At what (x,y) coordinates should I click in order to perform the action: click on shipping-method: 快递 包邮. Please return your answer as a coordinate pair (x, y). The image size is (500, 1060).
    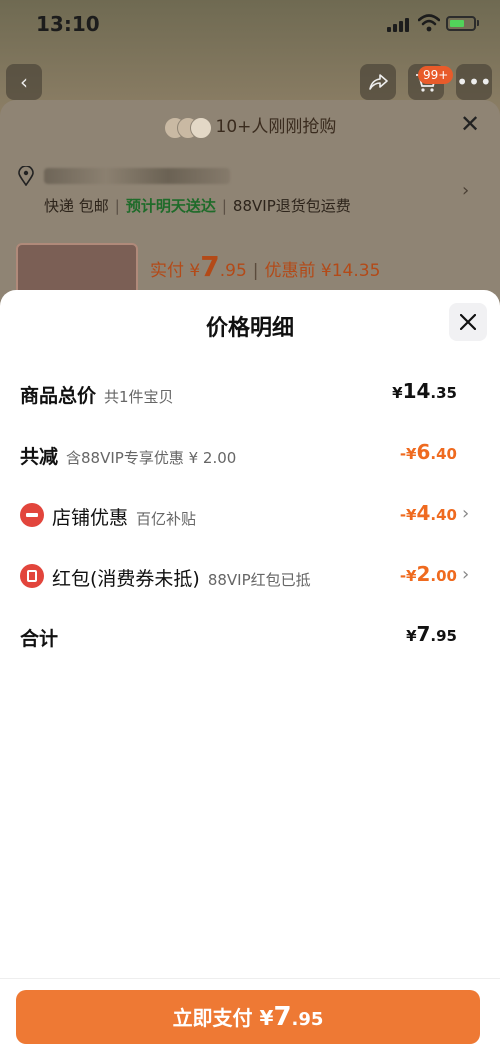
    Looking at the image, I should click on (76, 206).